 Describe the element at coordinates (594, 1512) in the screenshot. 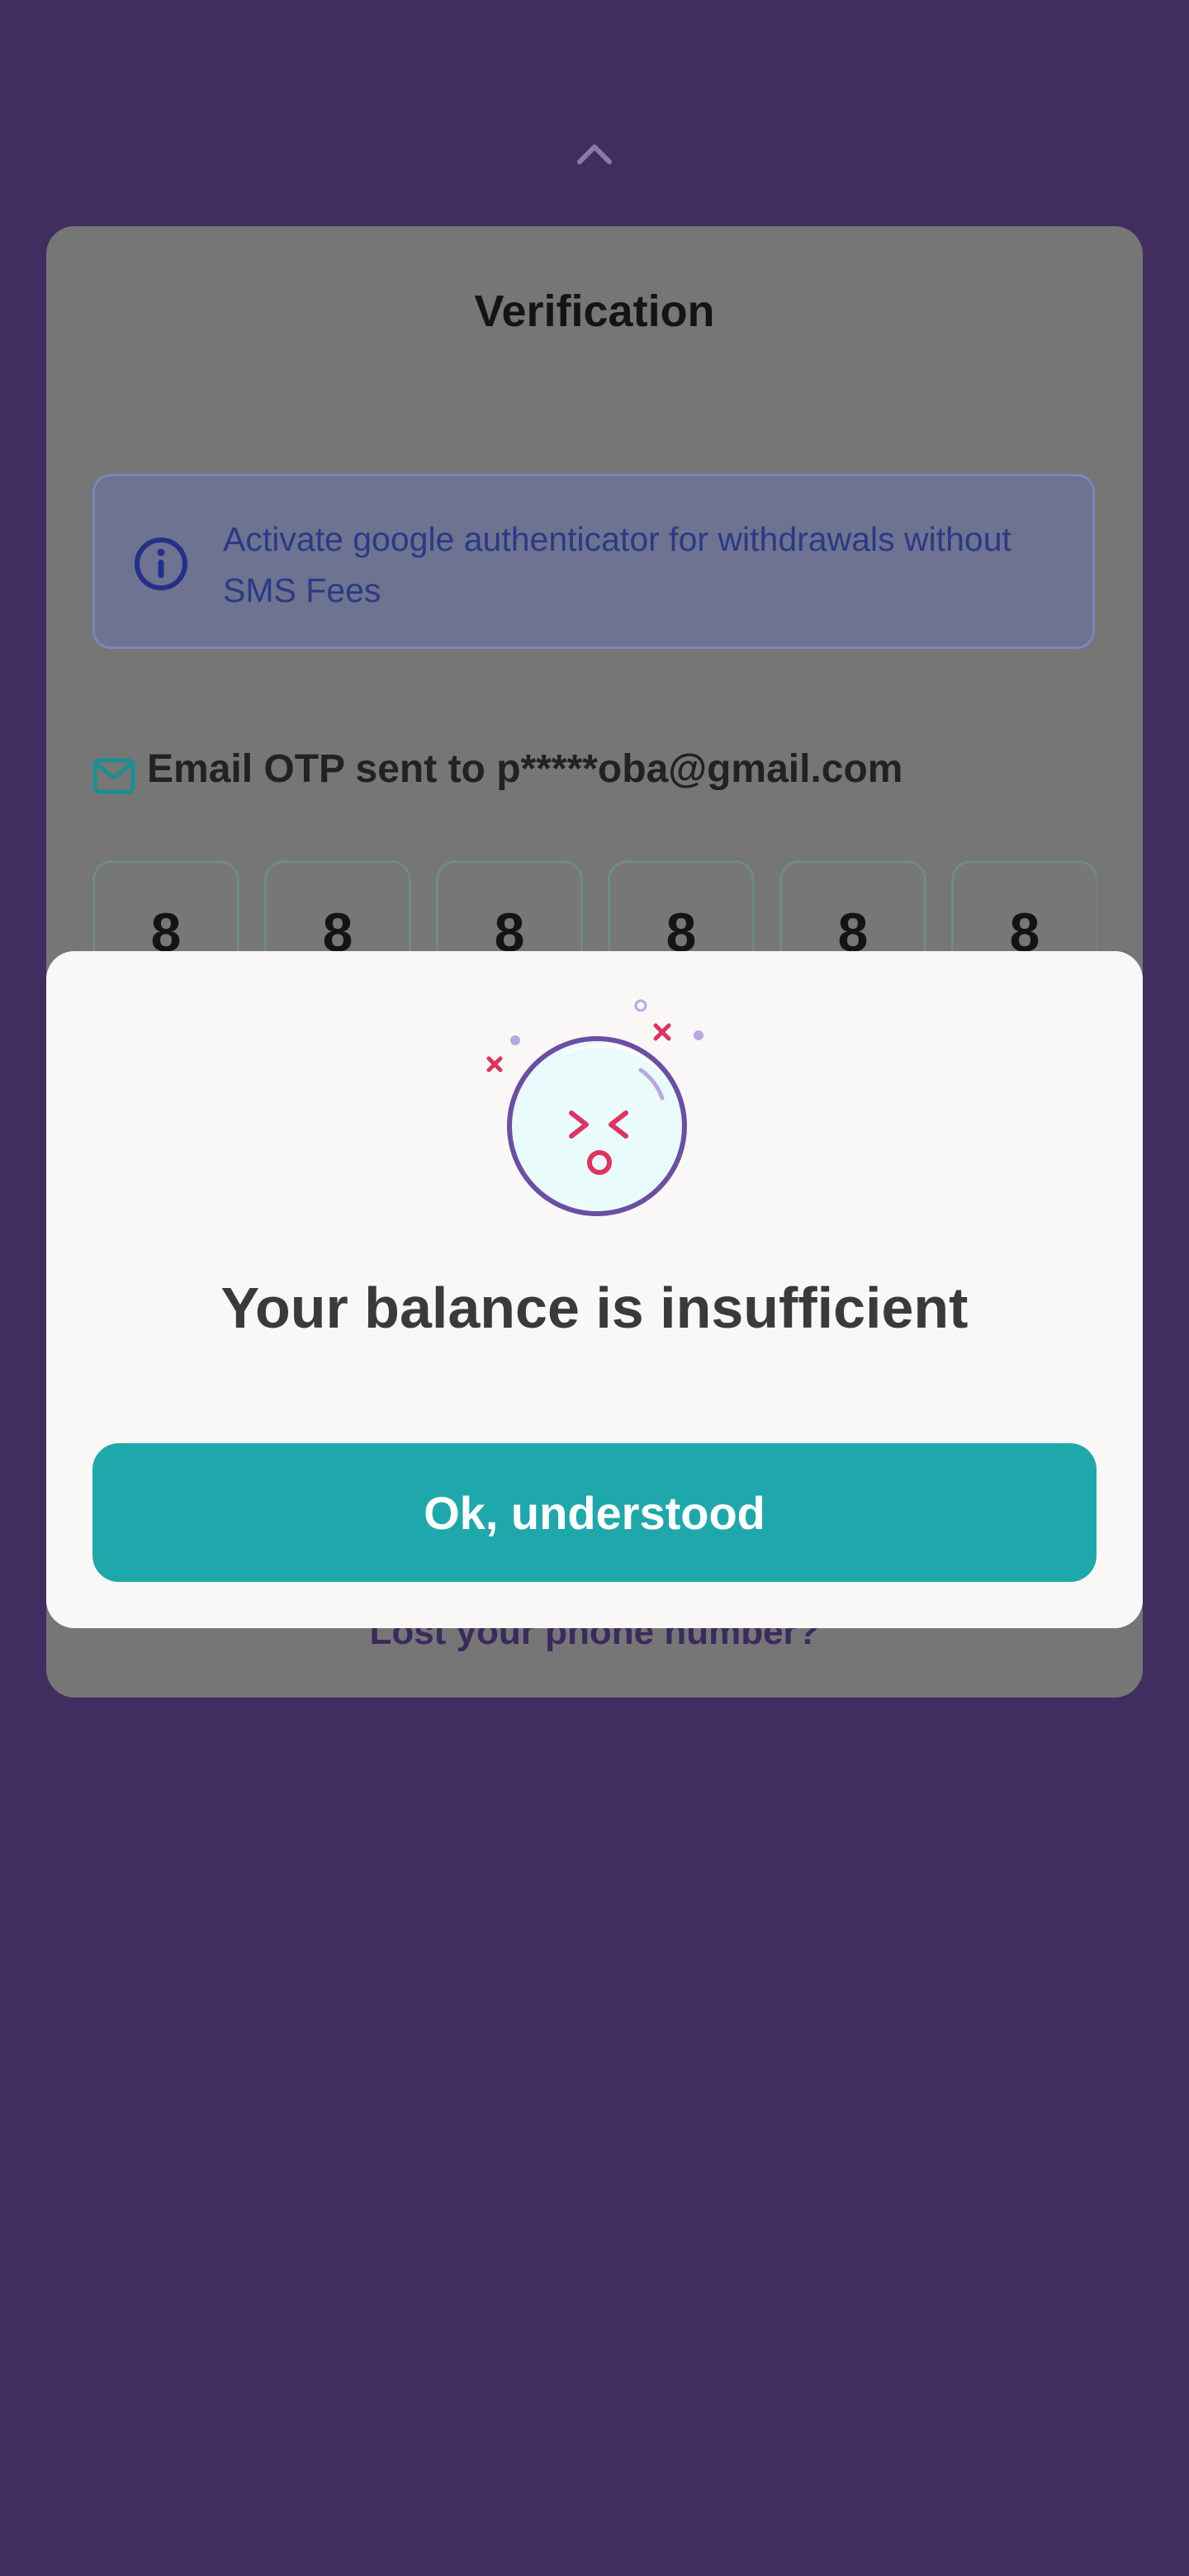

I see `ok-understood-button: Ok, understood` at that location.